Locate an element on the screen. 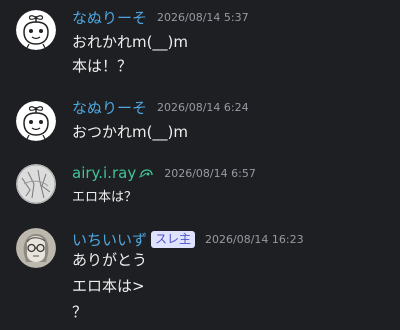 The height and width of the screenshot is (330, 400). message-text: おれかれm(__)m is located at coordinates (130, 42).